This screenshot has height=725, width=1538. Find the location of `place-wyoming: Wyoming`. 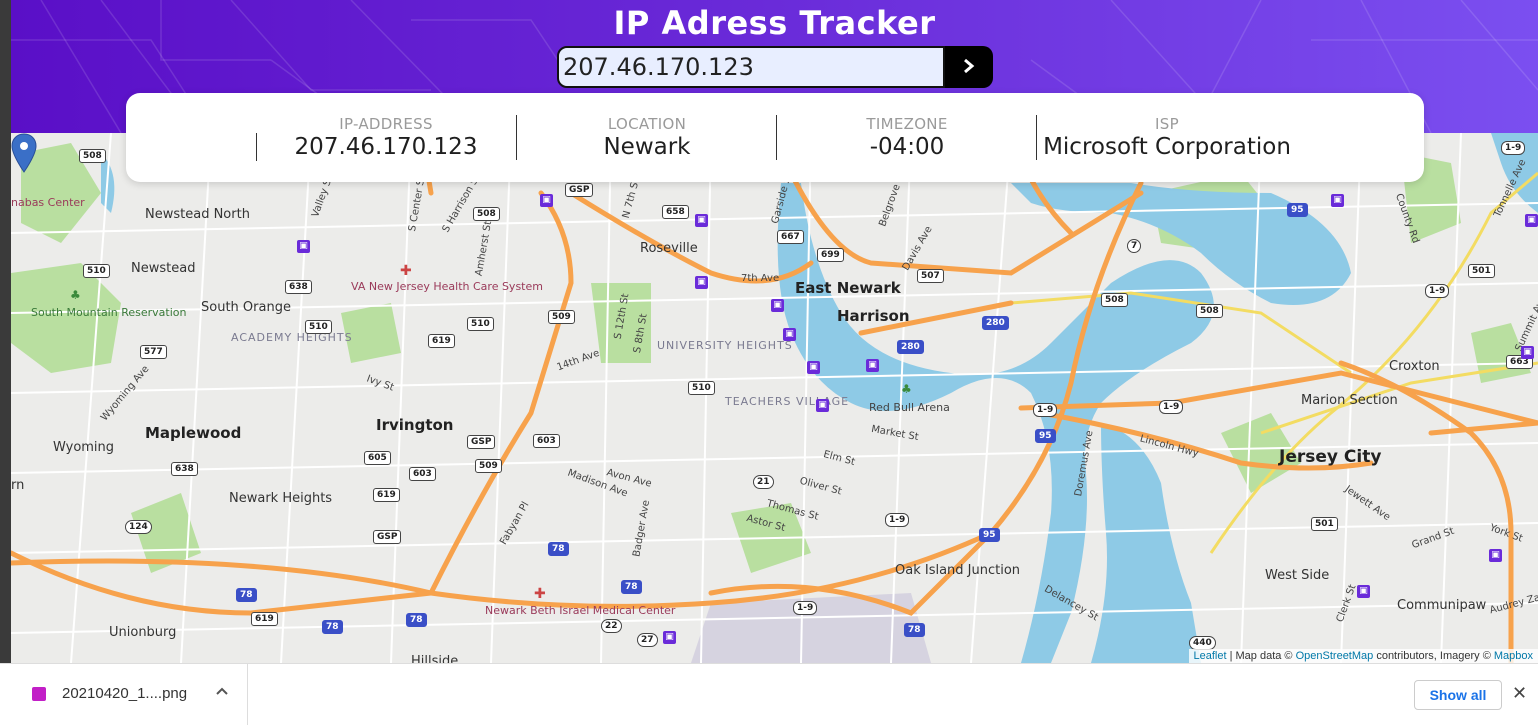

place-wyoming: Wyoming is located at coordinates (84, 447).